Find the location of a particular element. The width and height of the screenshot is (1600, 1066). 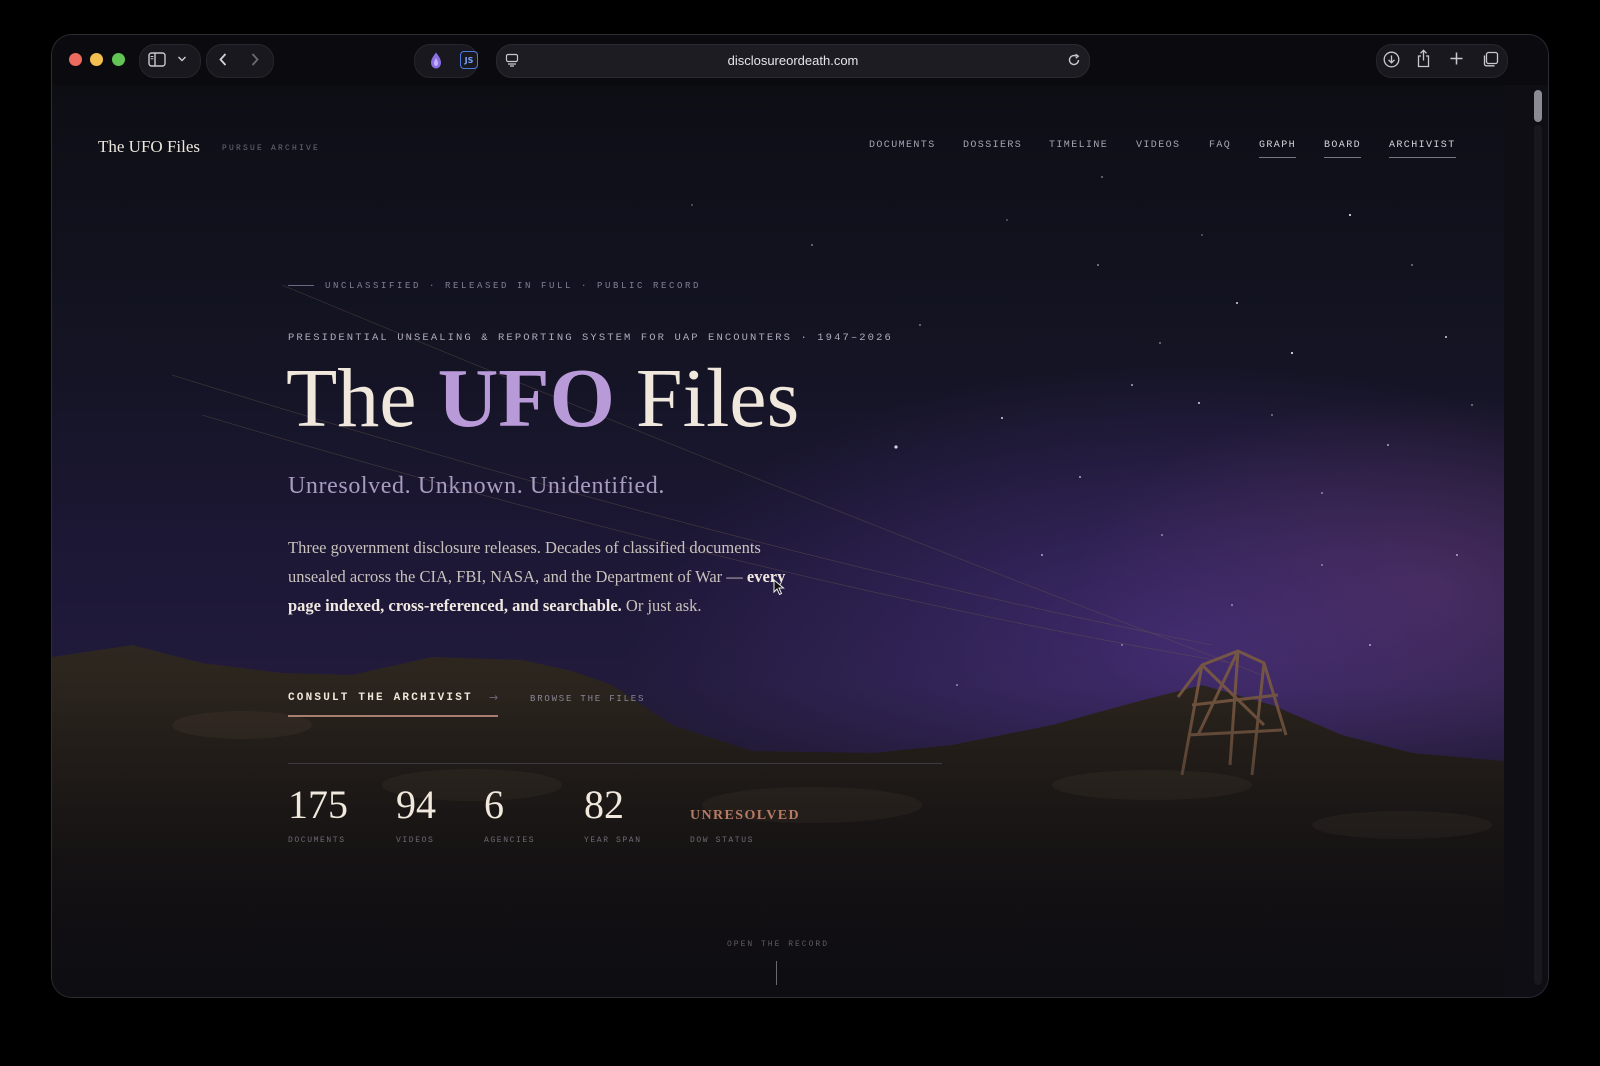

forward-icon is located at coordinates (255, 59).